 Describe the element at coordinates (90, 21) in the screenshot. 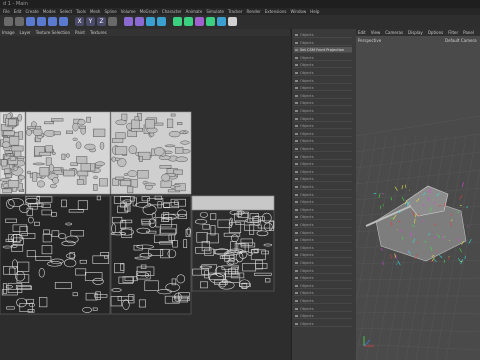

I see `y-axis-icon: Y` at that location.